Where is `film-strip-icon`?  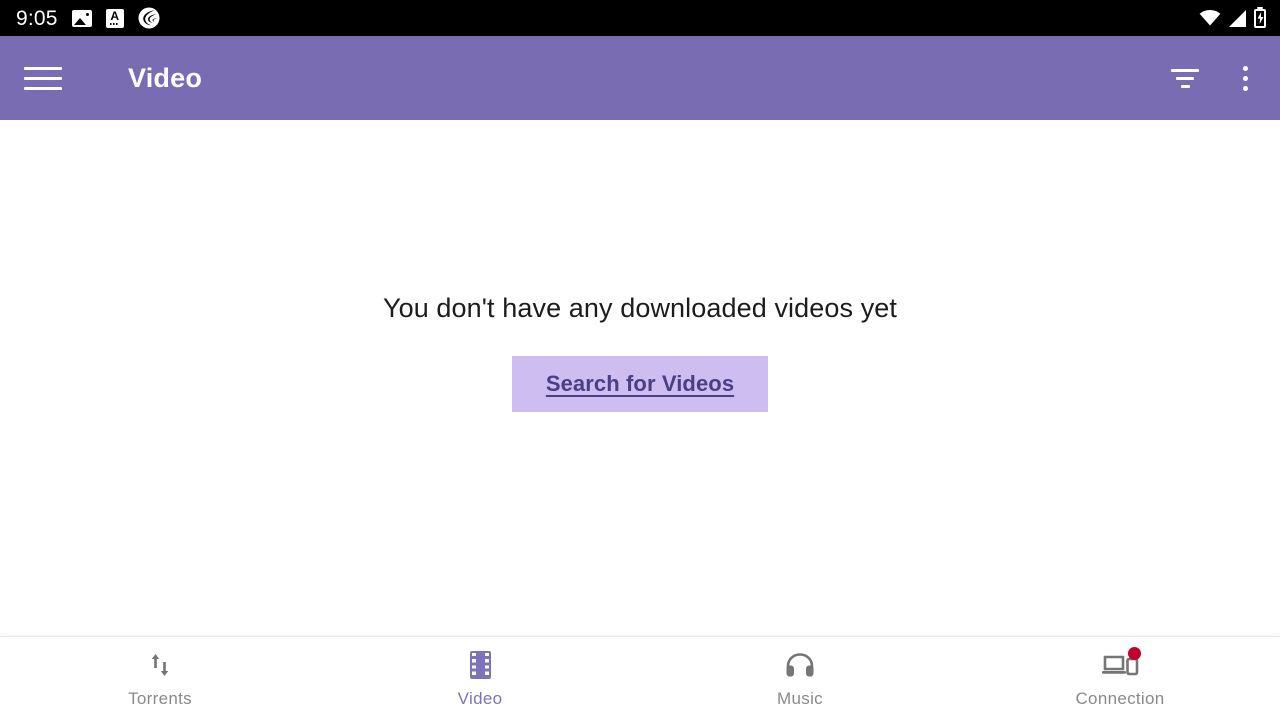 film-strip-icon is located at coordinates (480, 665).